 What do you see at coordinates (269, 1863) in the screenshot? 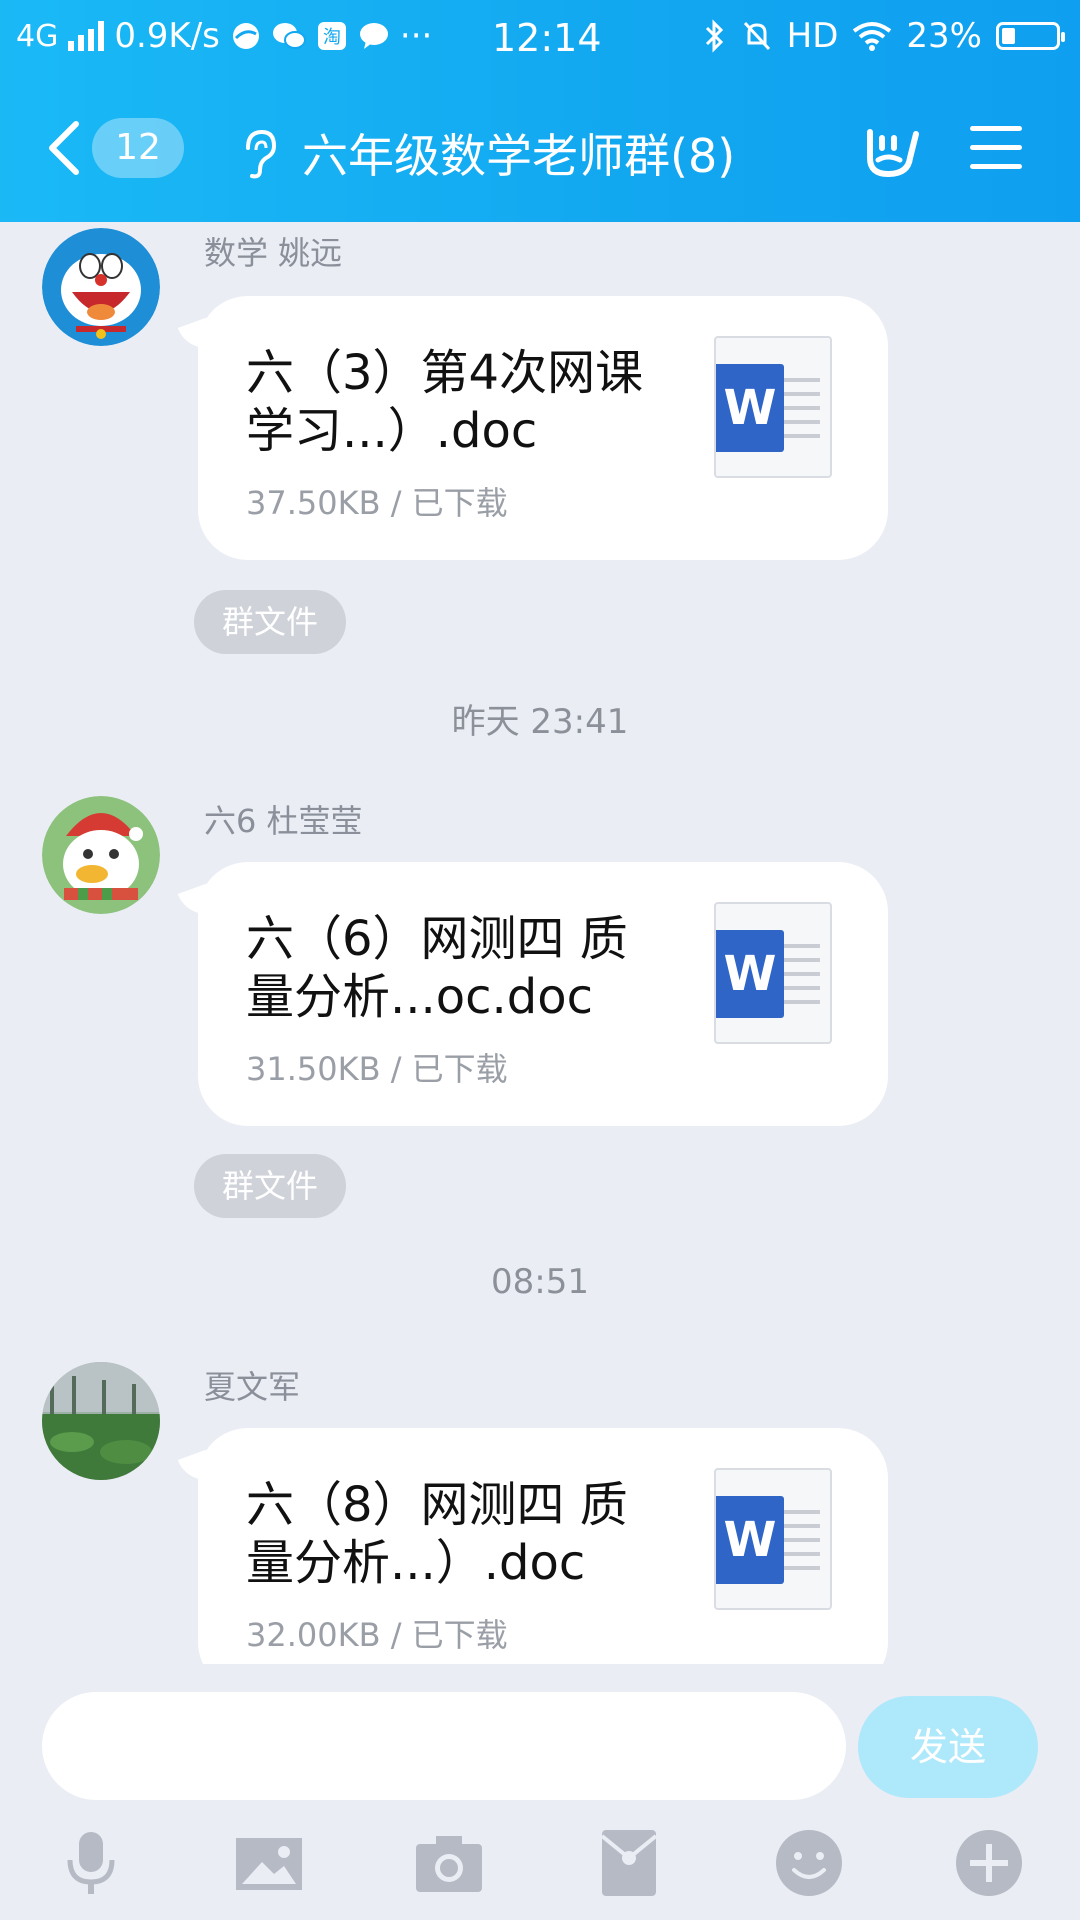
I see `image-icon` at bounding box center [269, 1863].